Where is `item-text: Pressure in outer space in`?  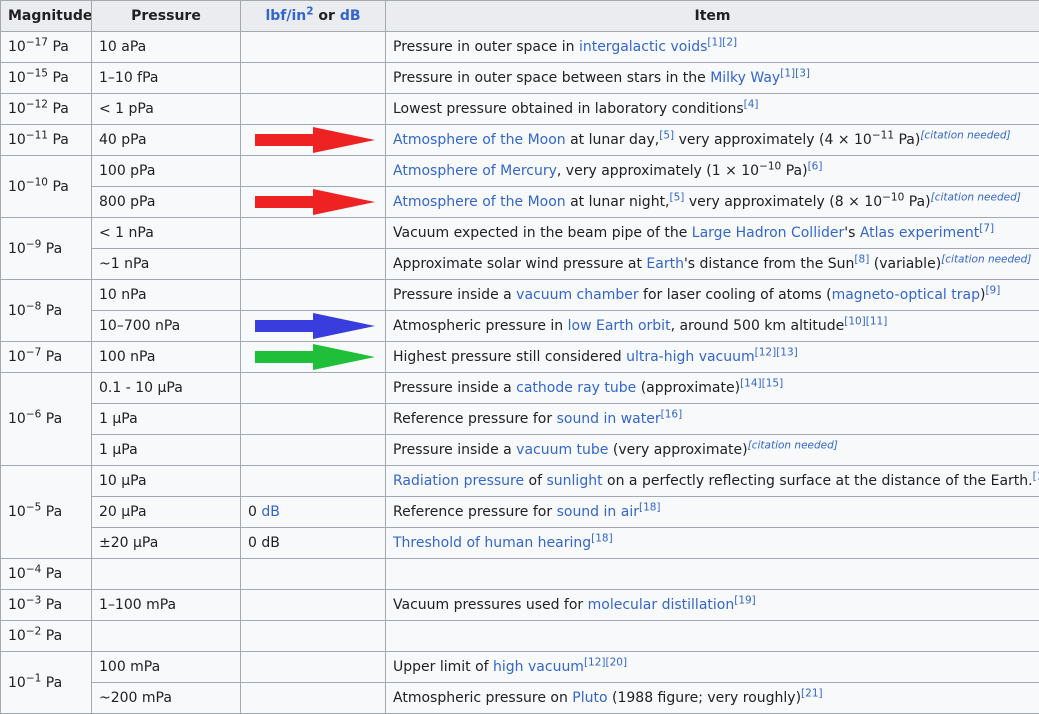 item-text: Pressure in outer space in is located at coordinates (486, 47).